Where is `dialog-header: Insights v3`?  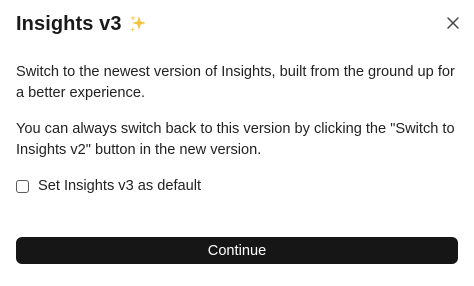 dialog-header: Insights v3 is located at coordinates (237, 24).